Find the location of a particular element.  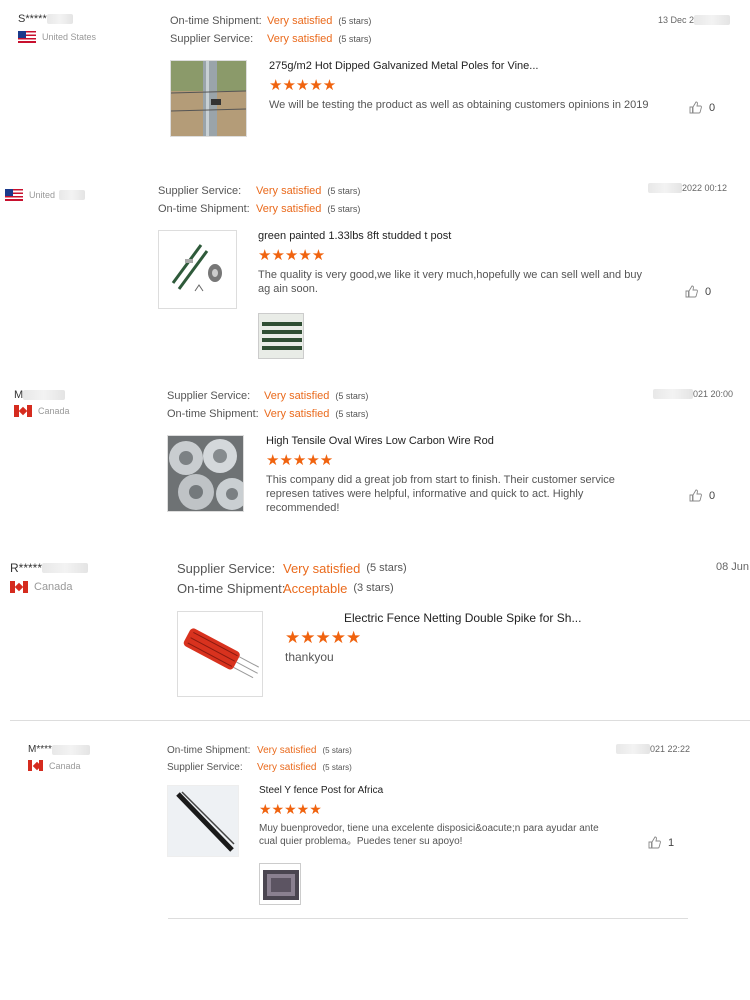

fence-post-image is located at coordinates (208, 98).